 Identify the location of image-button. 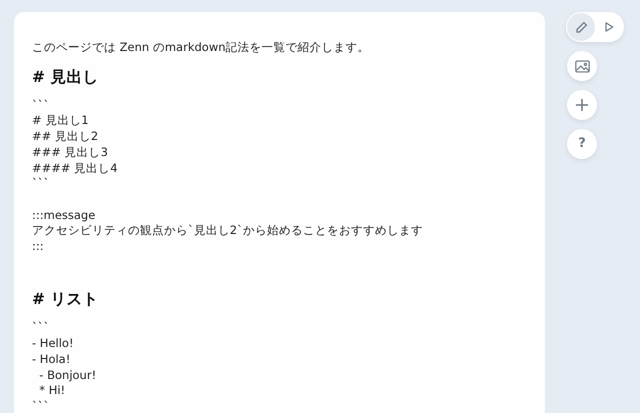
(582, 66).